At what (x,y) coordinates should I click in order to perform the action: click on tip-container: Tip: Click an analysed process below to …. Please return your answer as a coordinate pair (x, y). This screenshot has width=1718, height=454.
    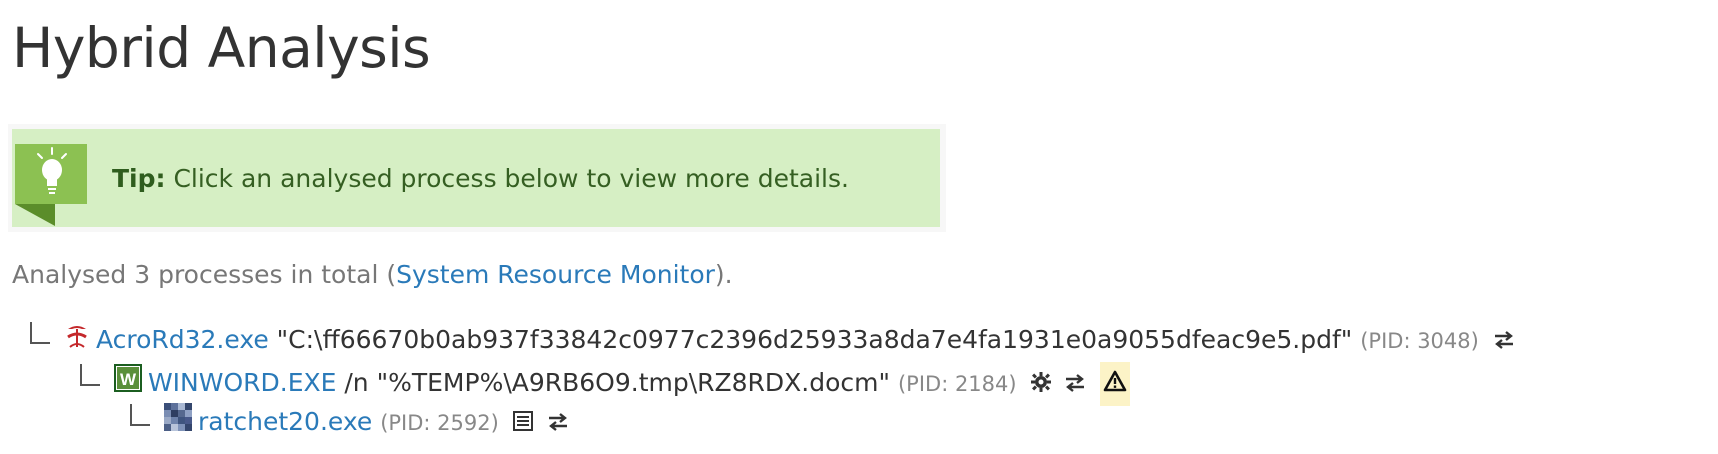
    Looking at the image, I should click on (477, 178).